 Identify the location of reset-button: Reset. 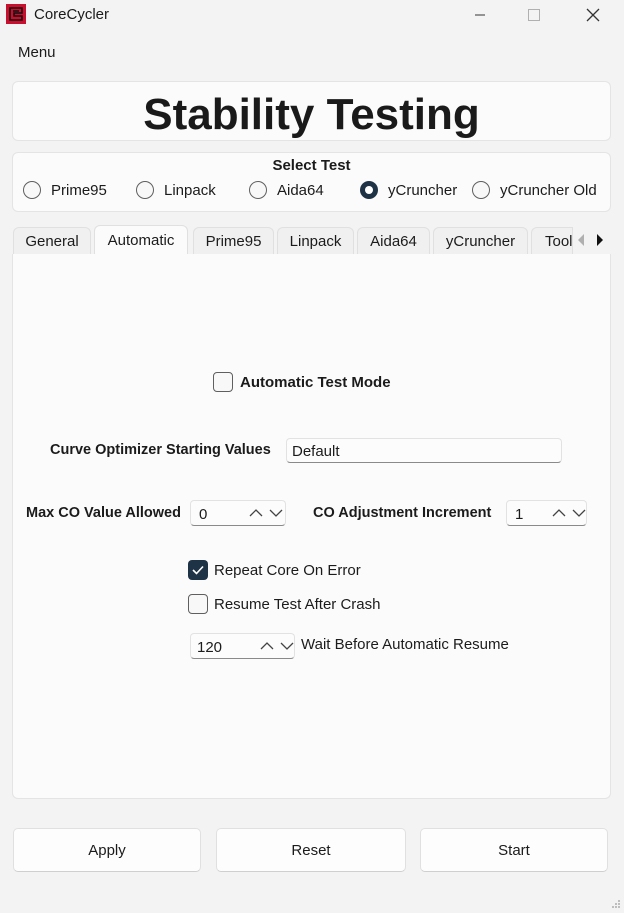
(311, 850).